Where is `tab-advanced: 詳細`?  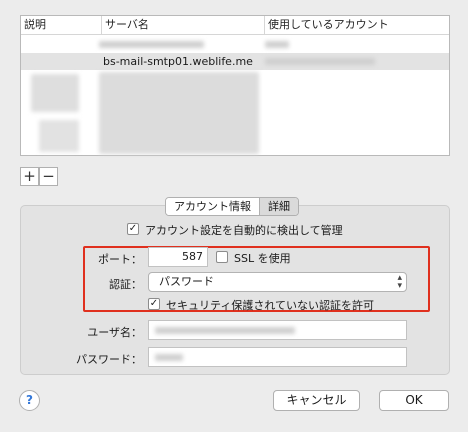 tab-advanced: 詳細 is located at coordinates (279, 206).